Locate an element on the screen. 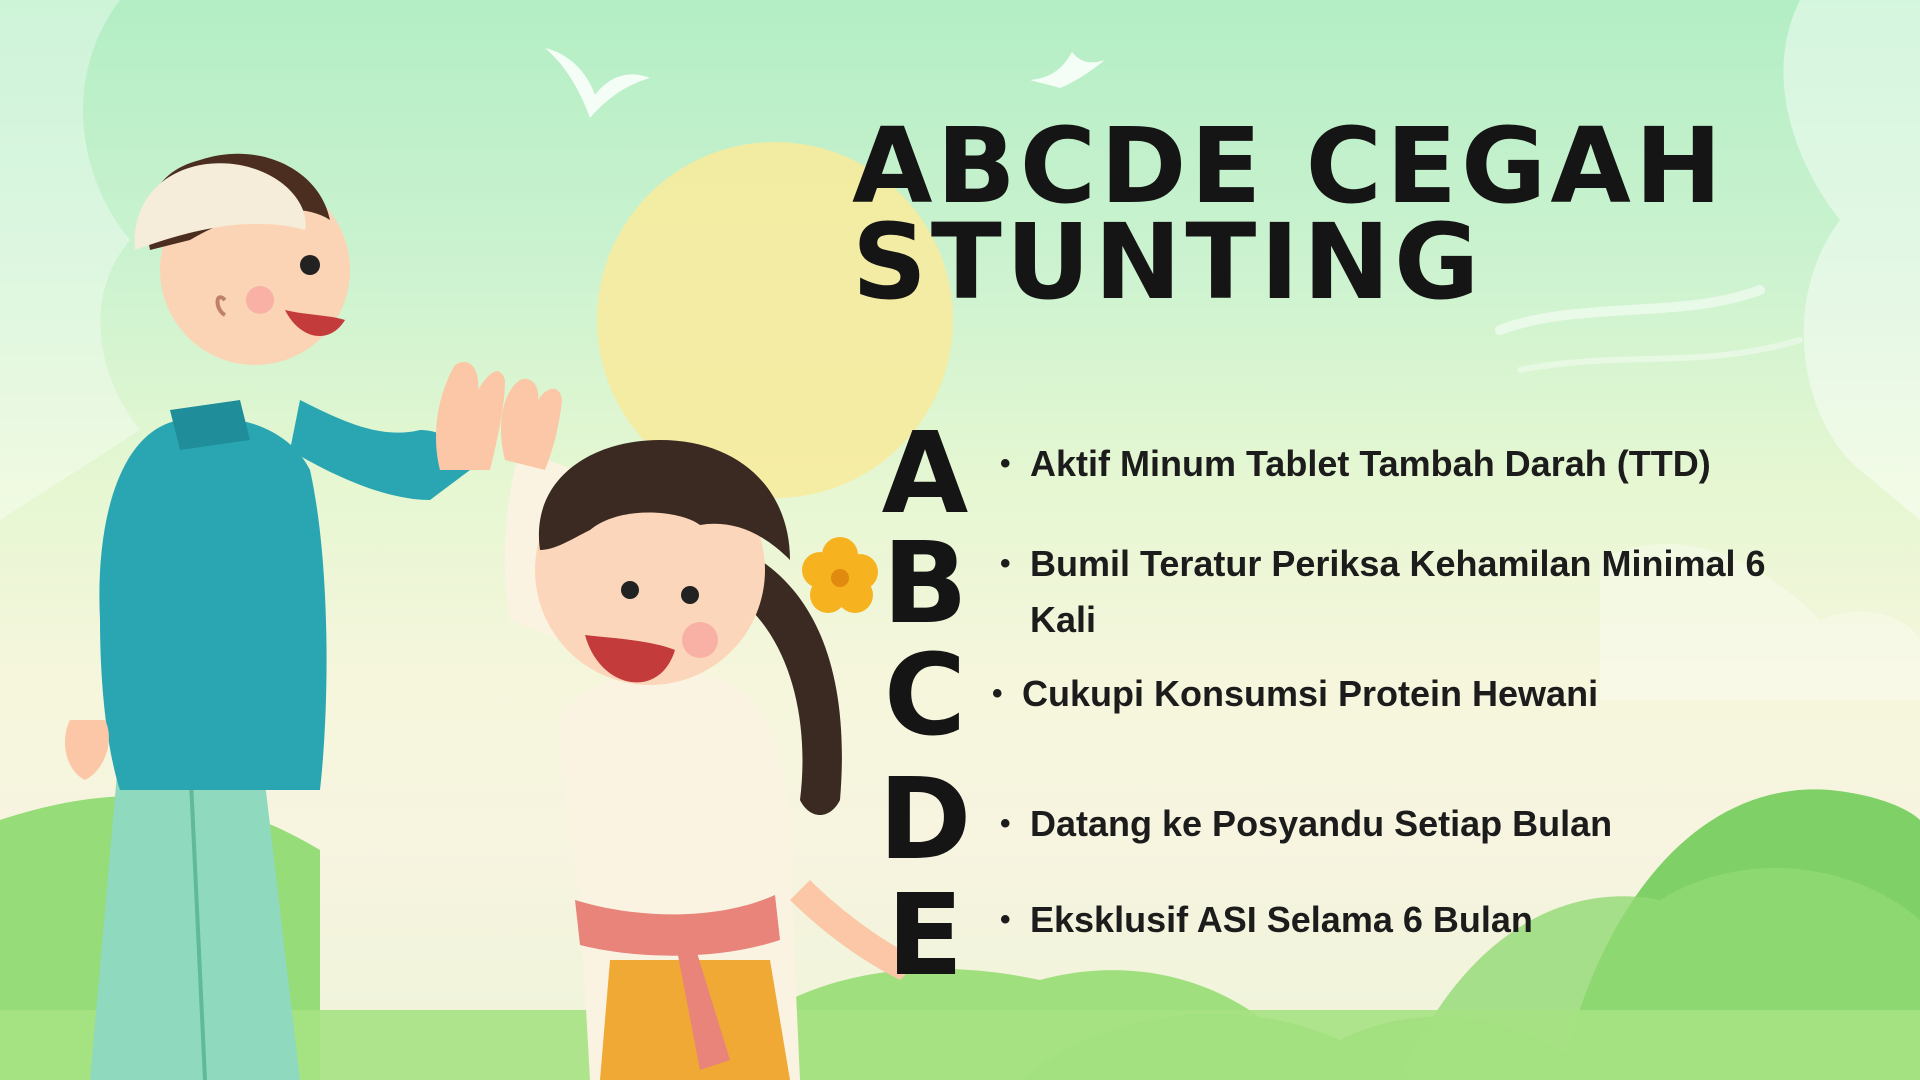 The height and width of the screenshot is (1080, 1920). list-item-text: Cukupi Konsumsi Protein Hewani is located at coordinates (1310, 693).